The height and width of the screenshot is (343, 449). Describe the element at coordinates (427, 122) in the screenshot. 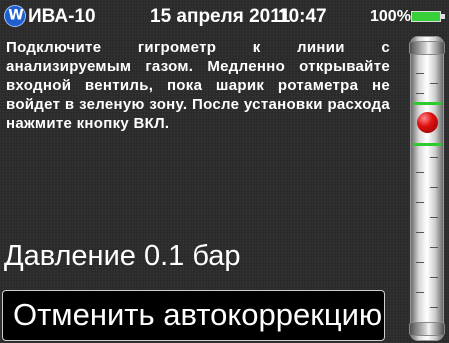

I see `rotameter-ball` at that location.